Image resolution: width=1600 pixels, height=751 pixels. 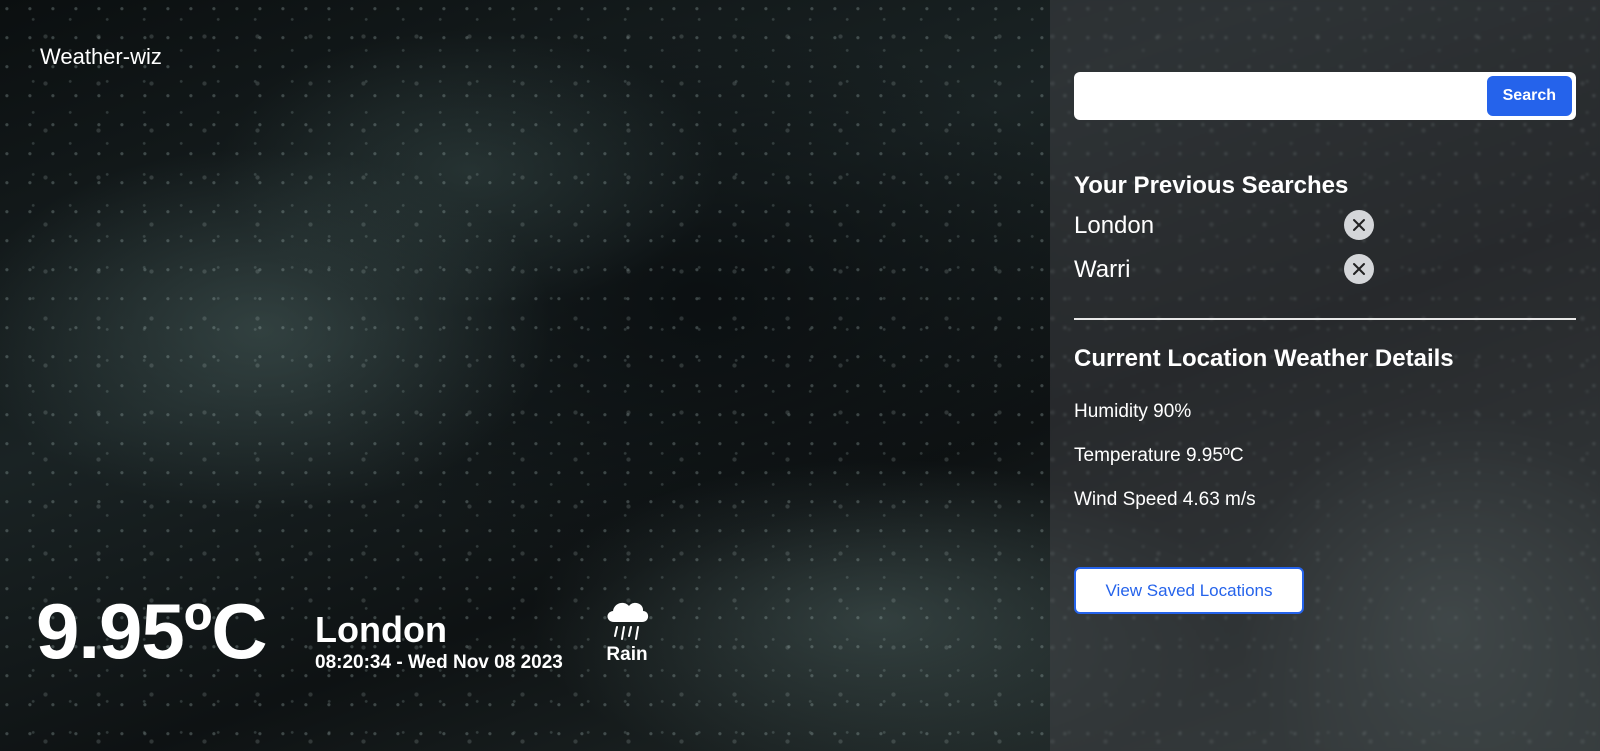 What do you see at coordinates (1133, 411) in the screenshot?
I see `humidity-detail: Humidity 90%` at bounding box center [1133, 411].